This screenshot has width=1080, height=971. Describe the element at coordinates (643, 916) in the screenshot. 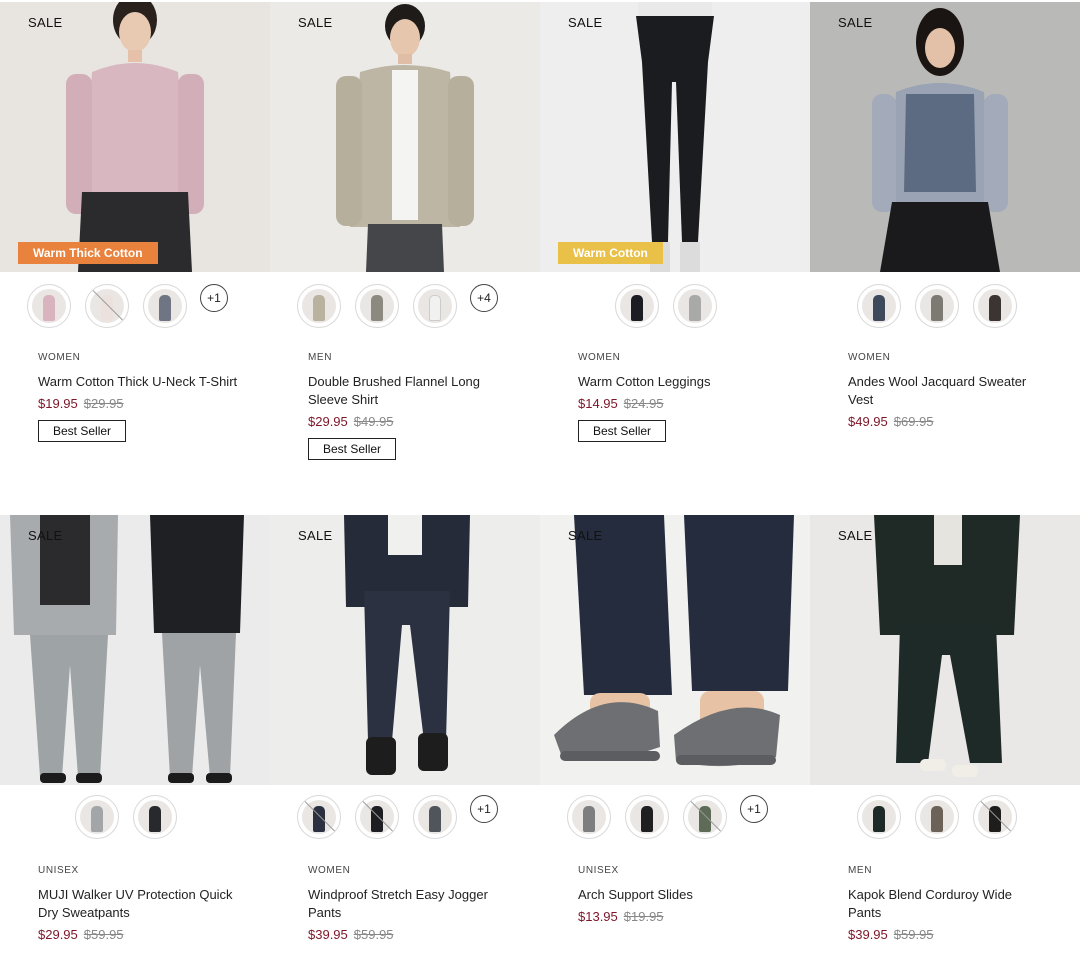

I see `original-price: $19.95` at that location.